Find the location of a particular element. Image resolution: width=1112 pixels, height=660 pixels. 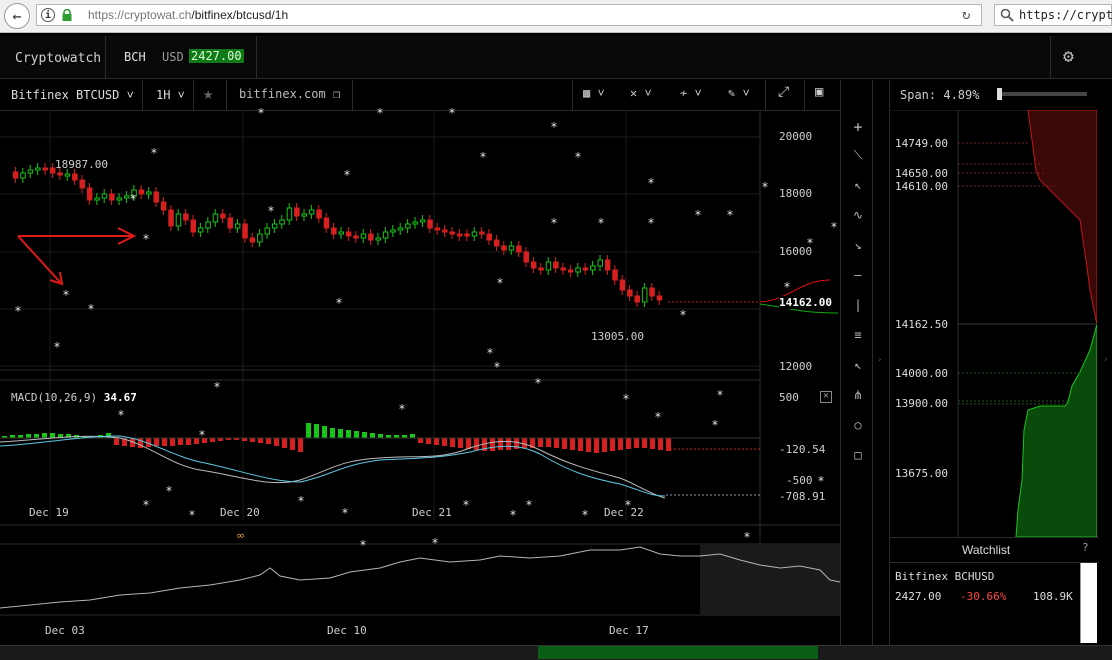

vertical-line-icon: | is located at coordinates (858, 305).